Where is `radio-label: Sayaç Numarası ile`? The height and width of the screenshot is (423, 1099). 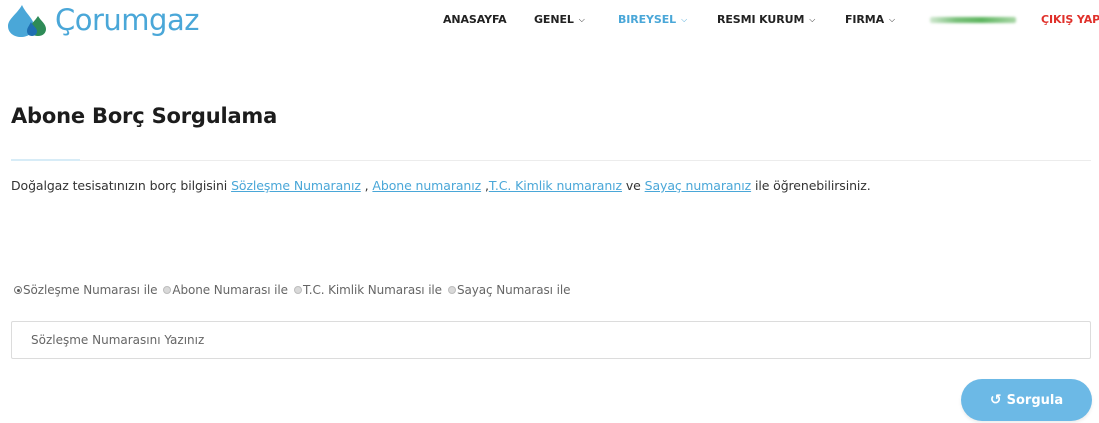 radio-label: Sayaç Numarası ile is located at coordinates (513, 290).